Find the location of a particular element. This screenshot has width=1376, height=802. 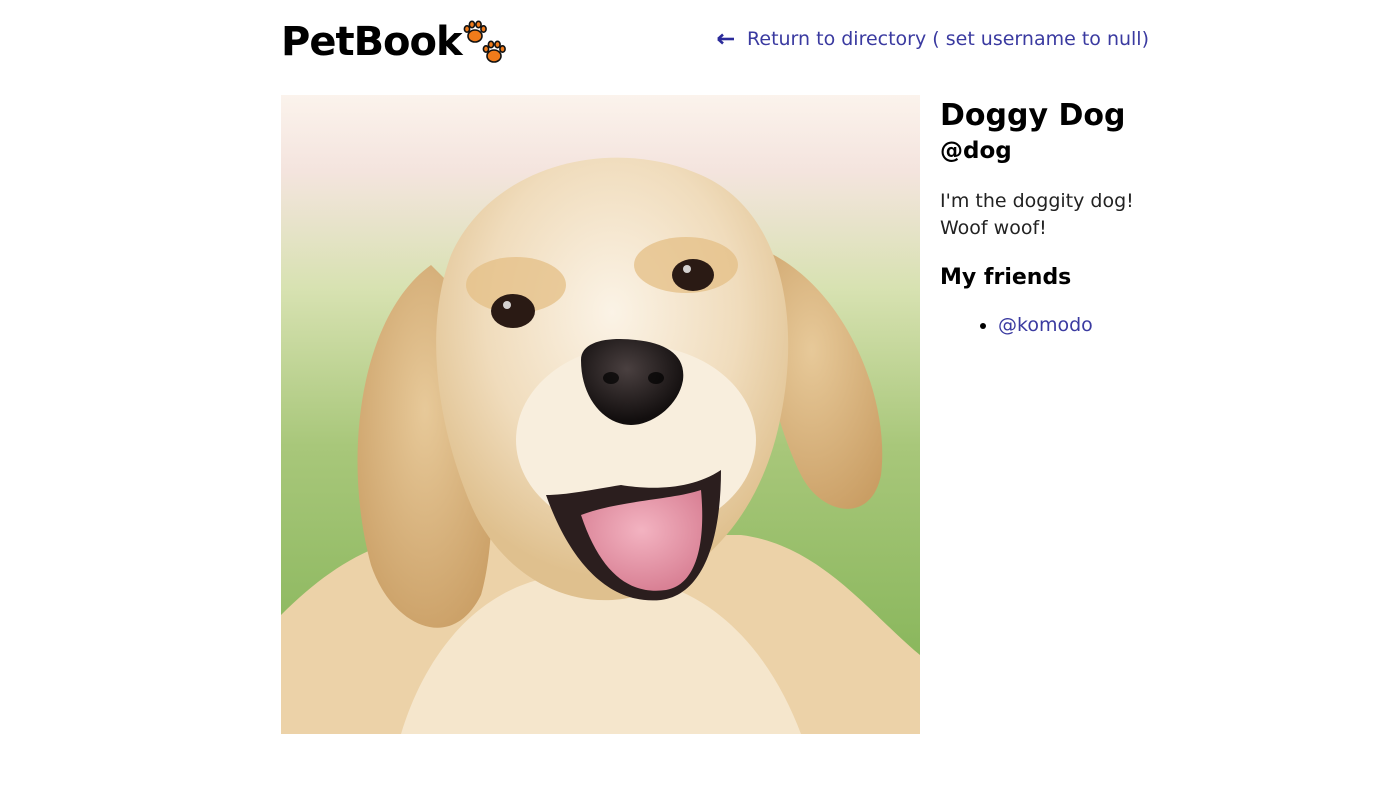

profile-name: Doggy Dog is located at coordinates (1033, 115).